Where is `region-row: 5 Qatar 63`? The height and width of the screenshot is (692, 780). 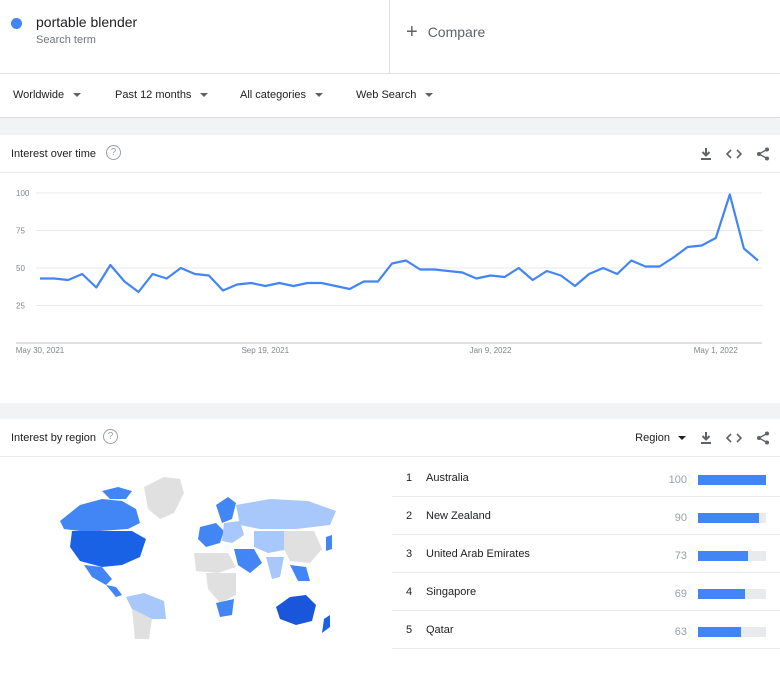
region-row: 5 Qatar 63 is located at coordinates (586, 630).